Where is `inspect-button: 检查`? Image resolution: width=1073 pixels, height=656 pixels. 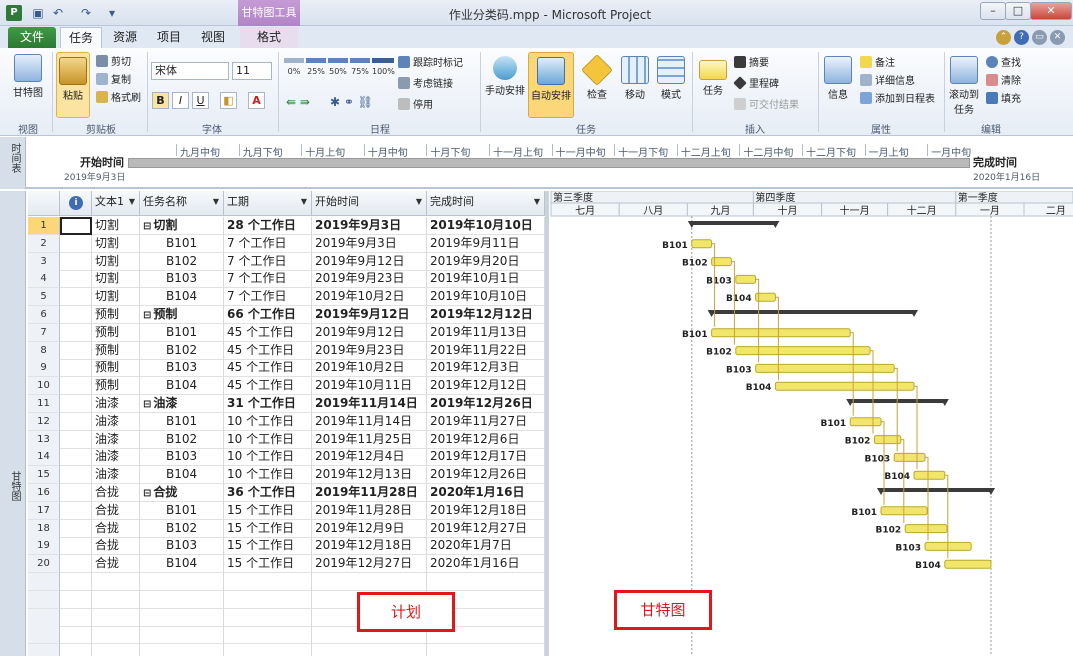 inspect-button: 检查 is located at coordinates (597, 77).